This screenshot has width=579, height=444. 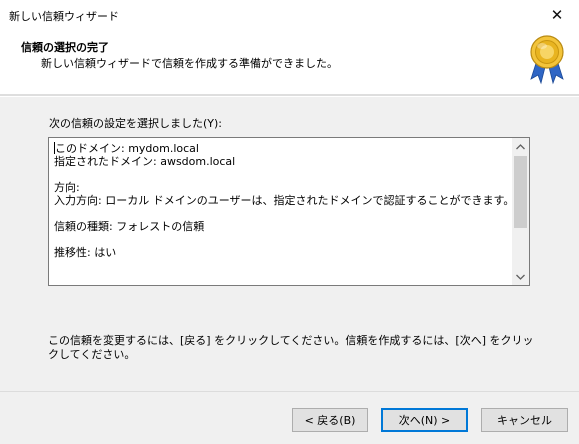 I want to click on summary-specified-domain: 指定されたドメイン: awsdom.local, so click(x=145, y=161).